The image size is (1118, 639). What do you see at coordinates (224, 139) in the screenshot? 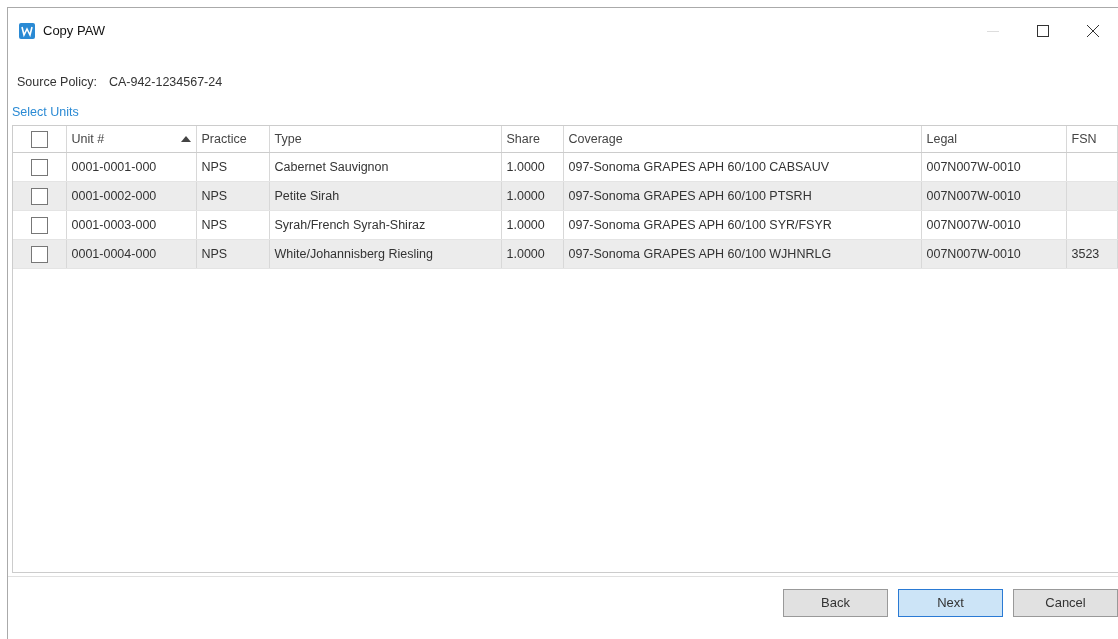
I see `column-header: Practice` at bounding box center [224, 139].